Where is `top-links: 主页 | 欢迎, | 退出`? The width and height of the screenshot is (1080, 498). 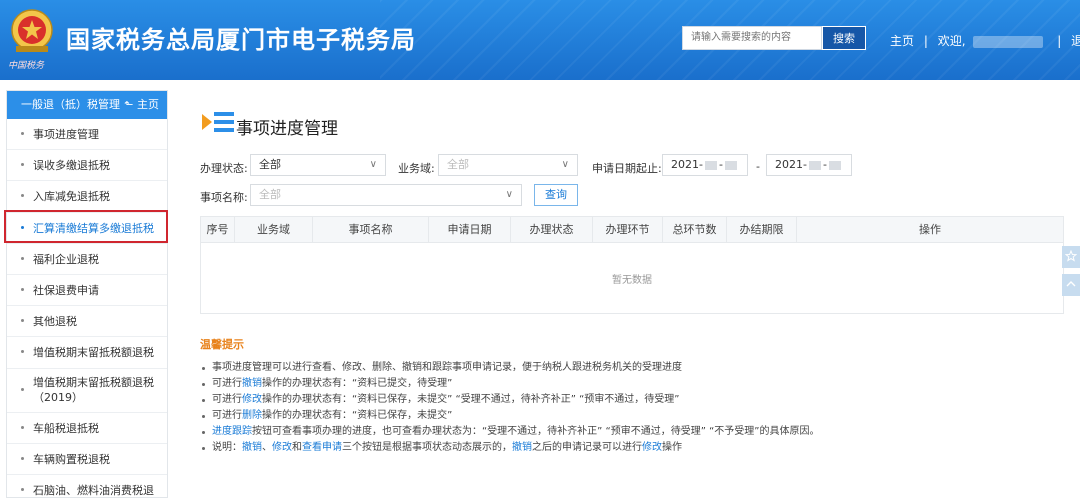 top-links: 主页 | 欢迎, | 退出 is located at coordinates (985, 40).